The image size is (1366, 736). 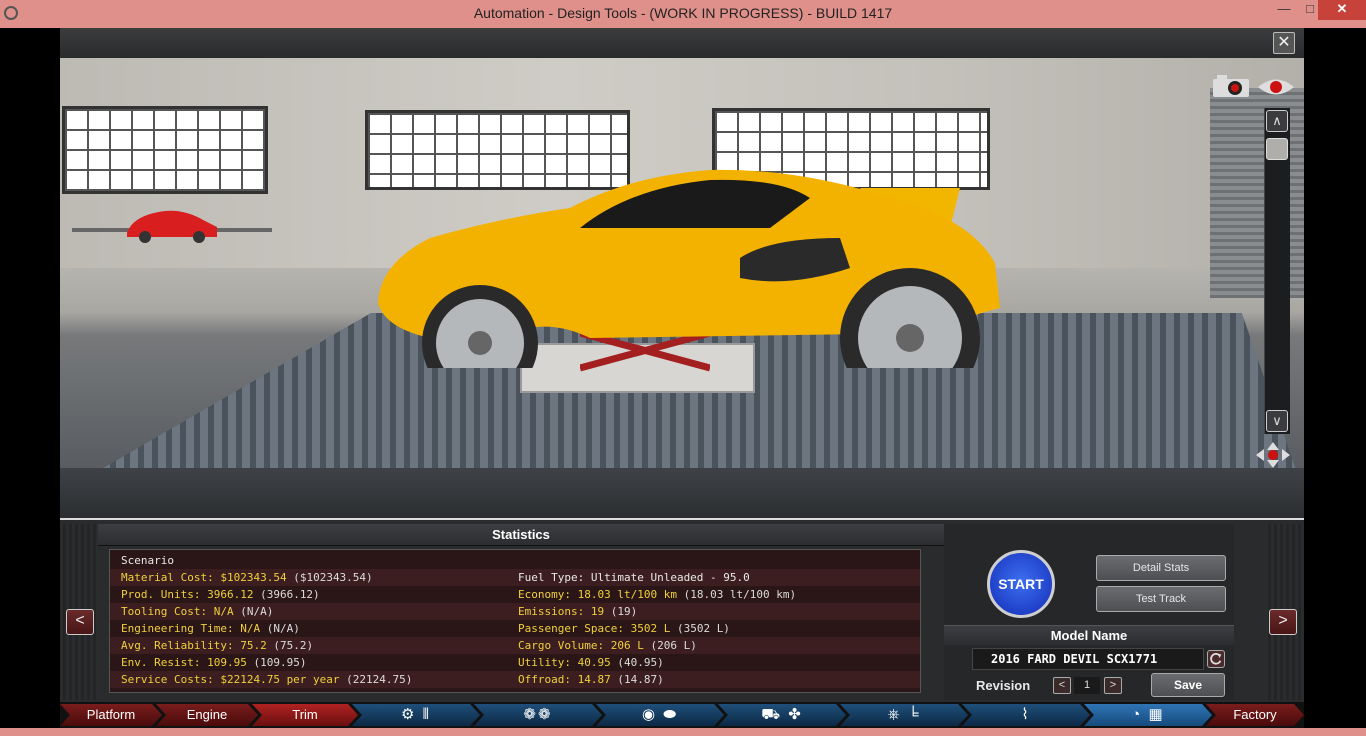 I want to click on avg-reliability-label: Avg. Reliability: 75.2, so click(x=194, y=645).